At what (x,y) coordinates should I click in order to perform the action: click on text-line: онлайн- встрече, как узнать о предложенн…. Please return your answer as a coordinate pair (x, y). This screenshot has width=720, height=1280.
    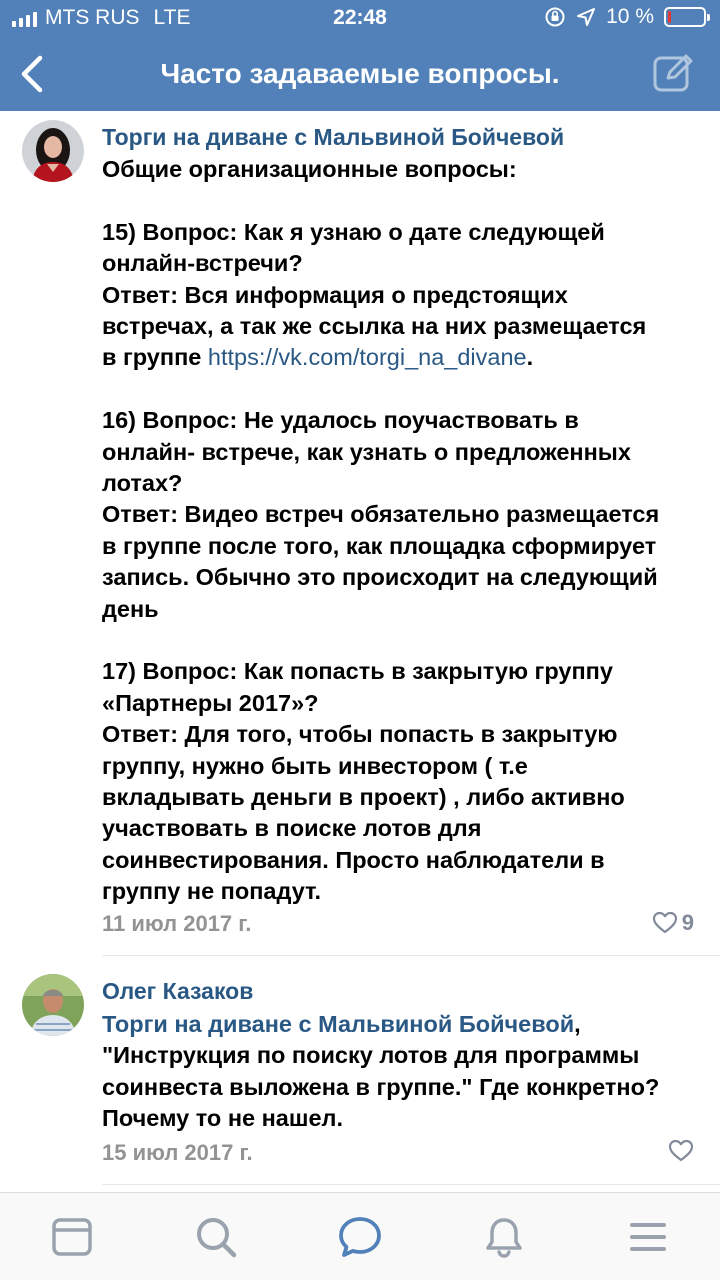
    Looking at the image, I should click on (366, 451).